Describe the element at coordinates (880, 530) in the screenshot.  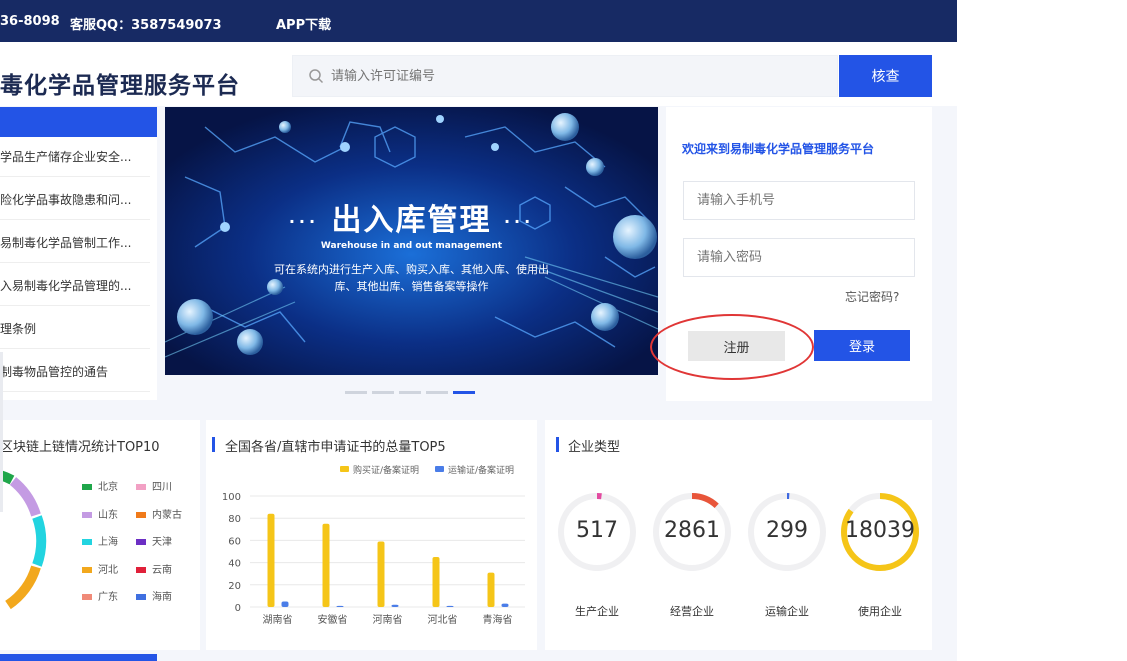
I see `gauge-value: 18039` at that location.